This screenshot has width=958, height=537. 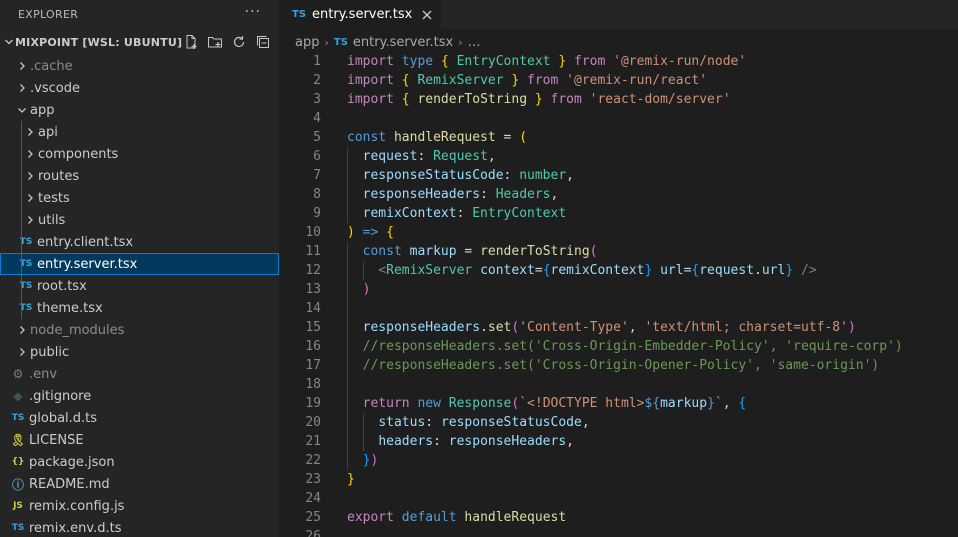 What do you see at coordinates (421, 327) in the screenshot?
I see `code-token: responseHeaders` at bounding box center [421, 327].